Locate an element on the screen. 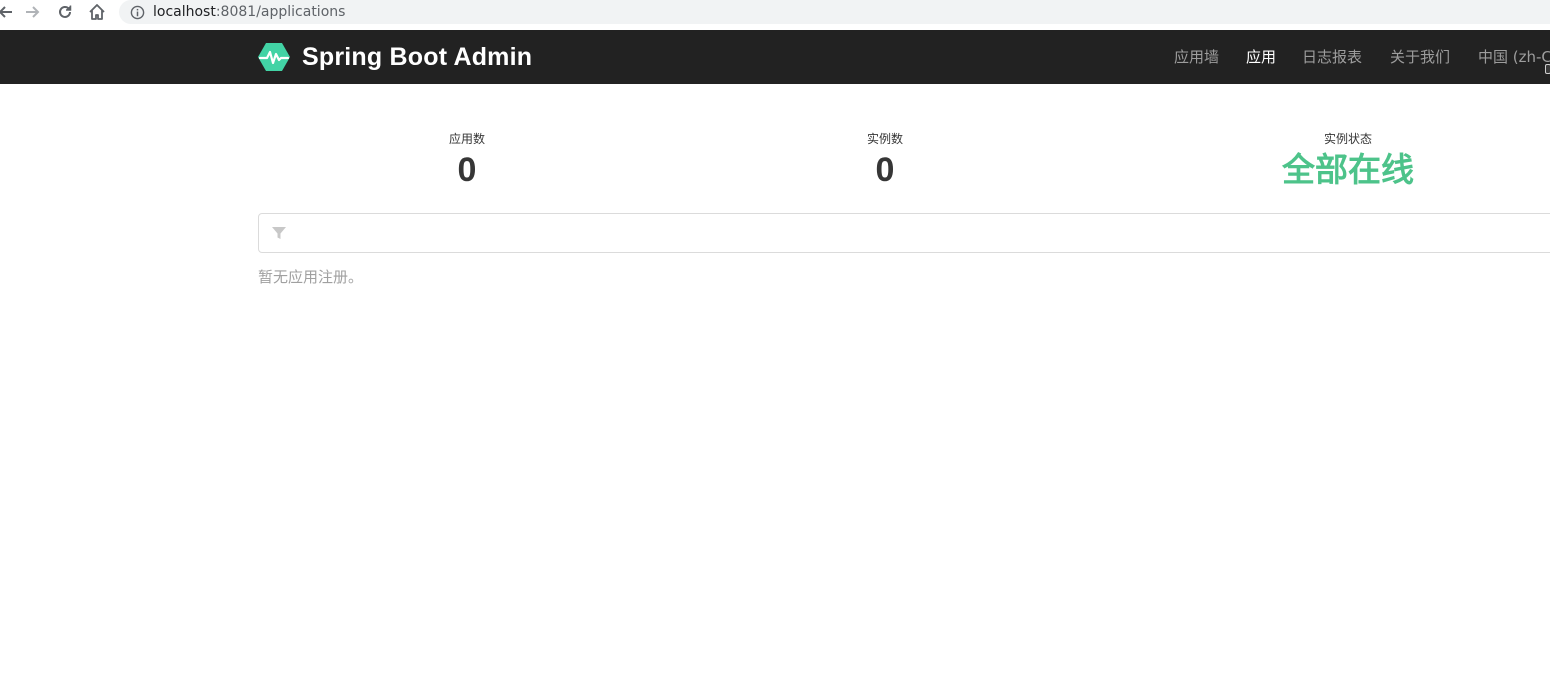  nav-item-applications: 应用 is located at coordinates (1261, 57).